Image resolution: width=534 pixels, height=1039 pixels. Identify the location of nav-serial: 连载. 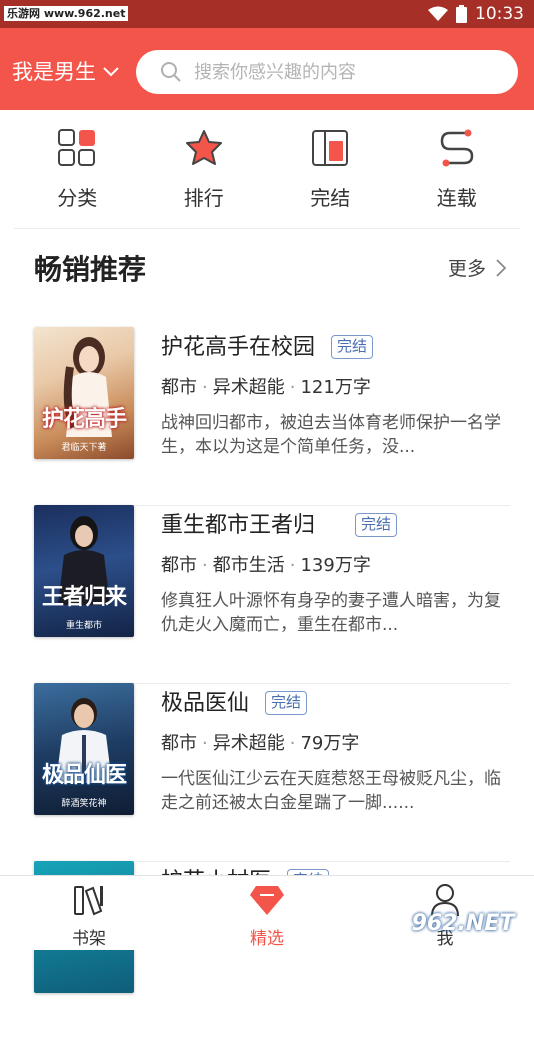
(457, 170).